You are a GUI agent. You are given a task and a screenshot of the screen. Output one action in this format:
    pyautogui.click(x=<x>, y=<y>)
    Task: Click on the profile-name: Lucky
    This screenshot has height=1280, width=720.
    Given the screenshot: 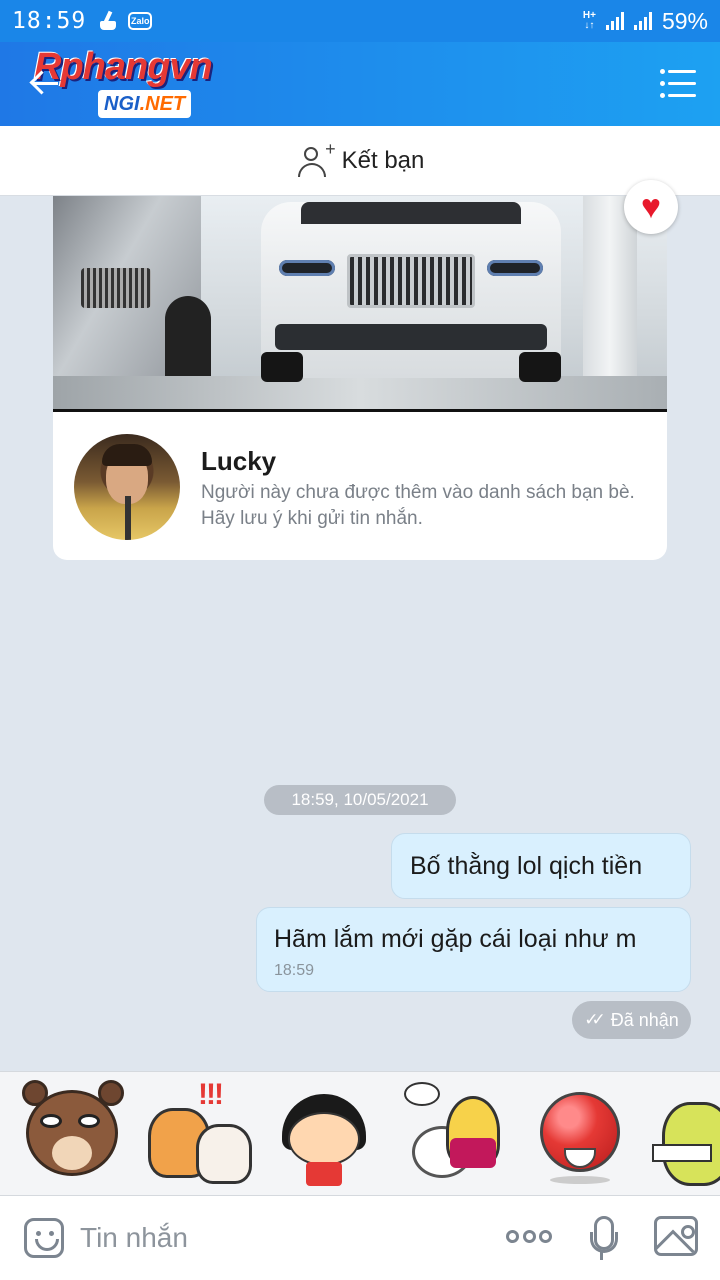 What is the action you would take?
    pyautogui.click(x=239, y=461)
    